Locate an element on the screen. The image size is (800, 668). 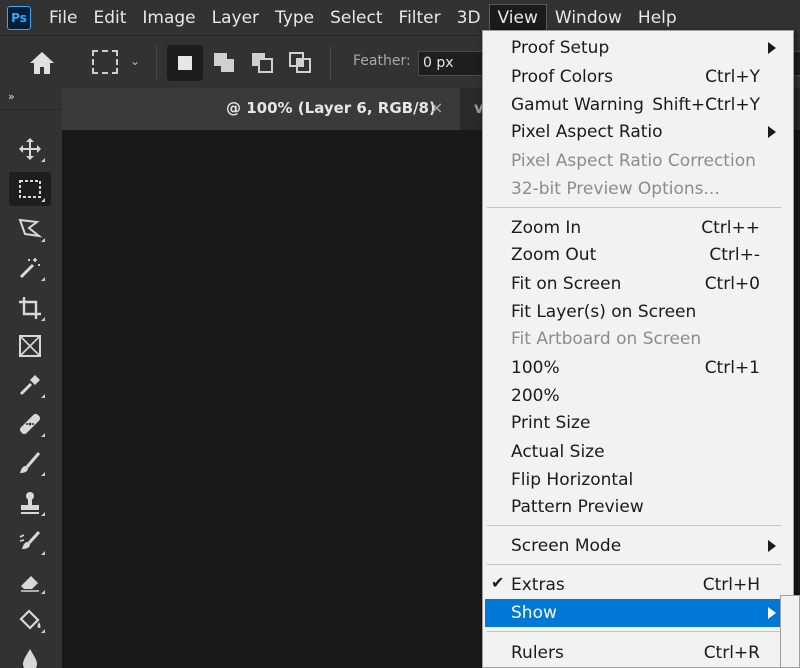
menu-item-label: 100% is located at coordinates (535, 368).